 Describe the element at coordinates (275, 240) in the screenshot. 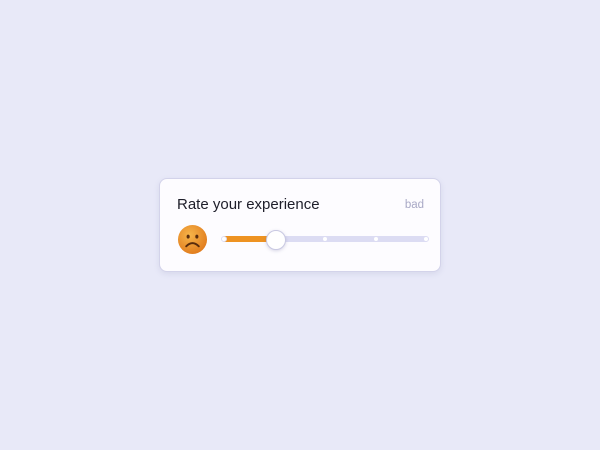

I see `slider-thumb` at that location.